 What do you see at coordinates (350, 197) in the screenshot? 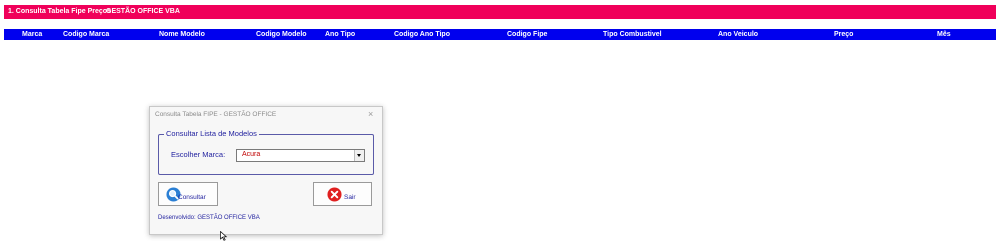
I see `sair-label: Sair` at bounding box center [350, 197].